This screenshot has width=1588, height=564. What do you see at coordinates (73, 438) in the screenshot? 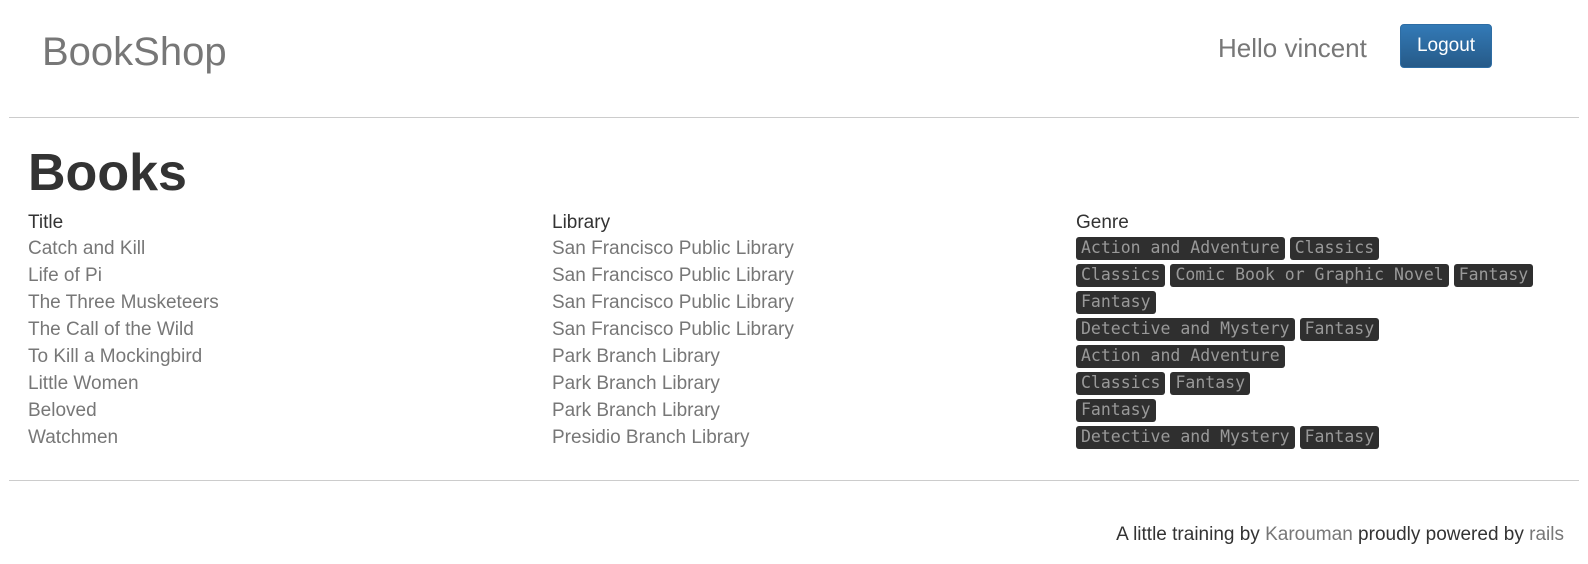
I see `book-title: Watchmen` at bounding box center [73, 438].